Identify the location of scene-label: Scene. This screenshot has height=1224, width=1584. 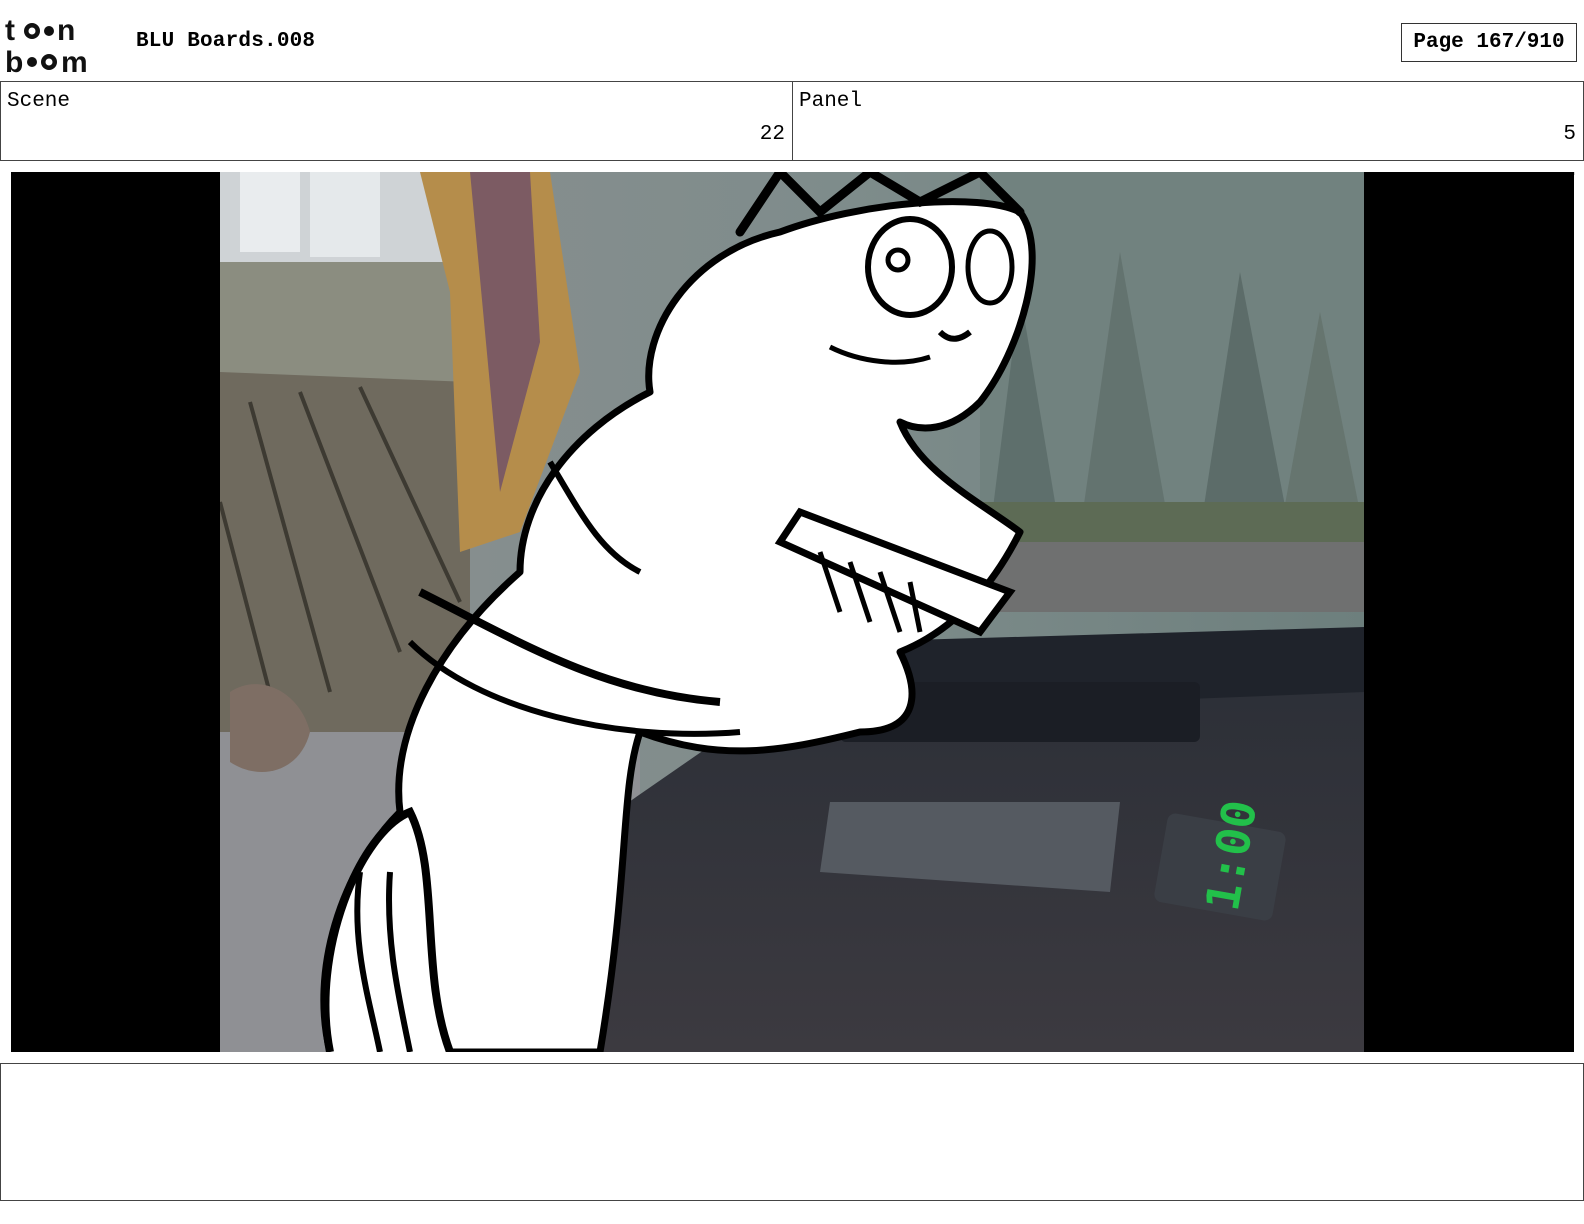
(39, 101).